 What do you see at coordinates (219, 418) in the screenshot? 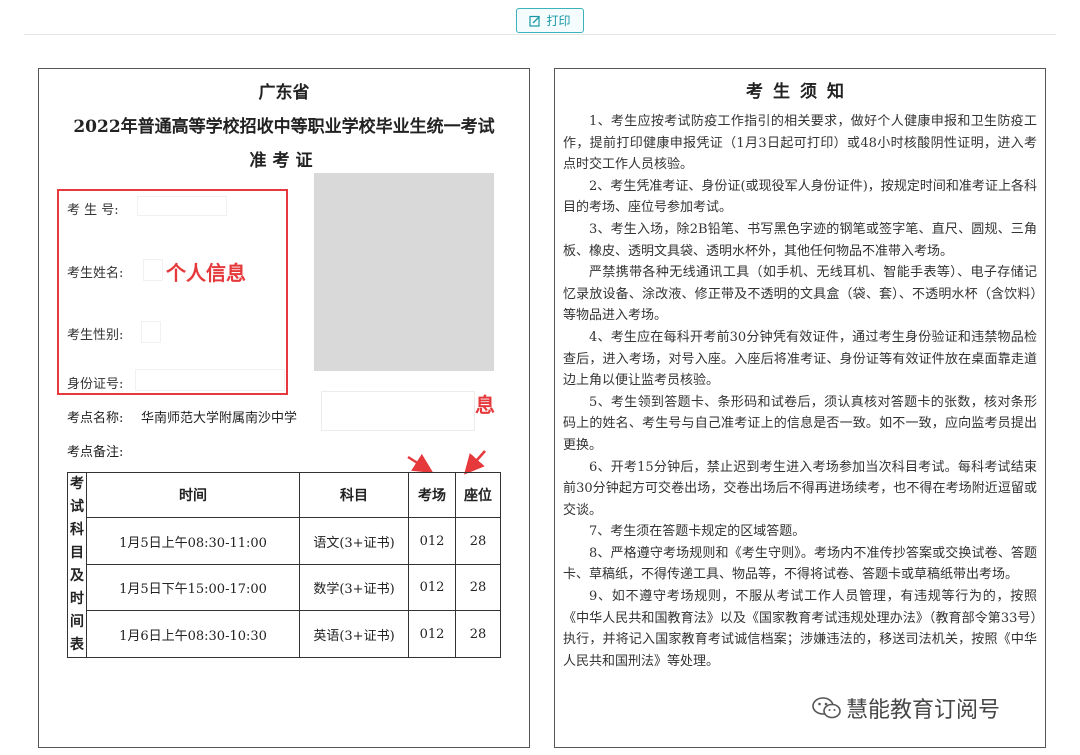
I see `exam-site-value: 华南师范大学附属南沙中学` at bounding box center [219, 418].